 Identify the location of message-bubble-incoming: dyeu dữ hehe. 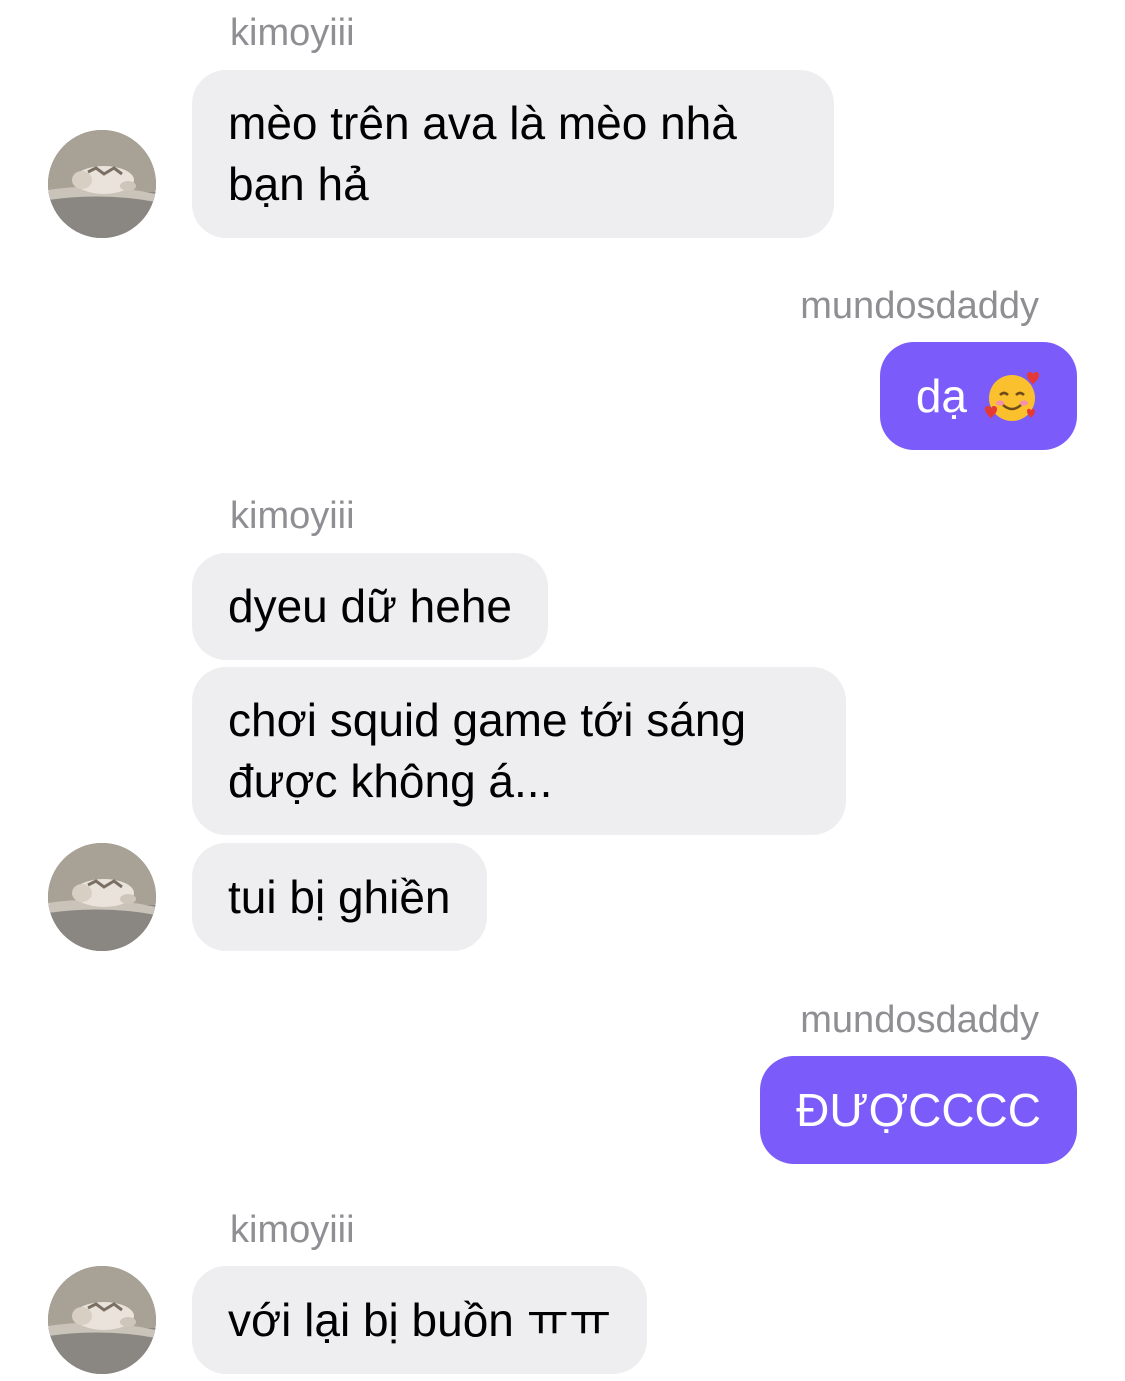
(370, 606).